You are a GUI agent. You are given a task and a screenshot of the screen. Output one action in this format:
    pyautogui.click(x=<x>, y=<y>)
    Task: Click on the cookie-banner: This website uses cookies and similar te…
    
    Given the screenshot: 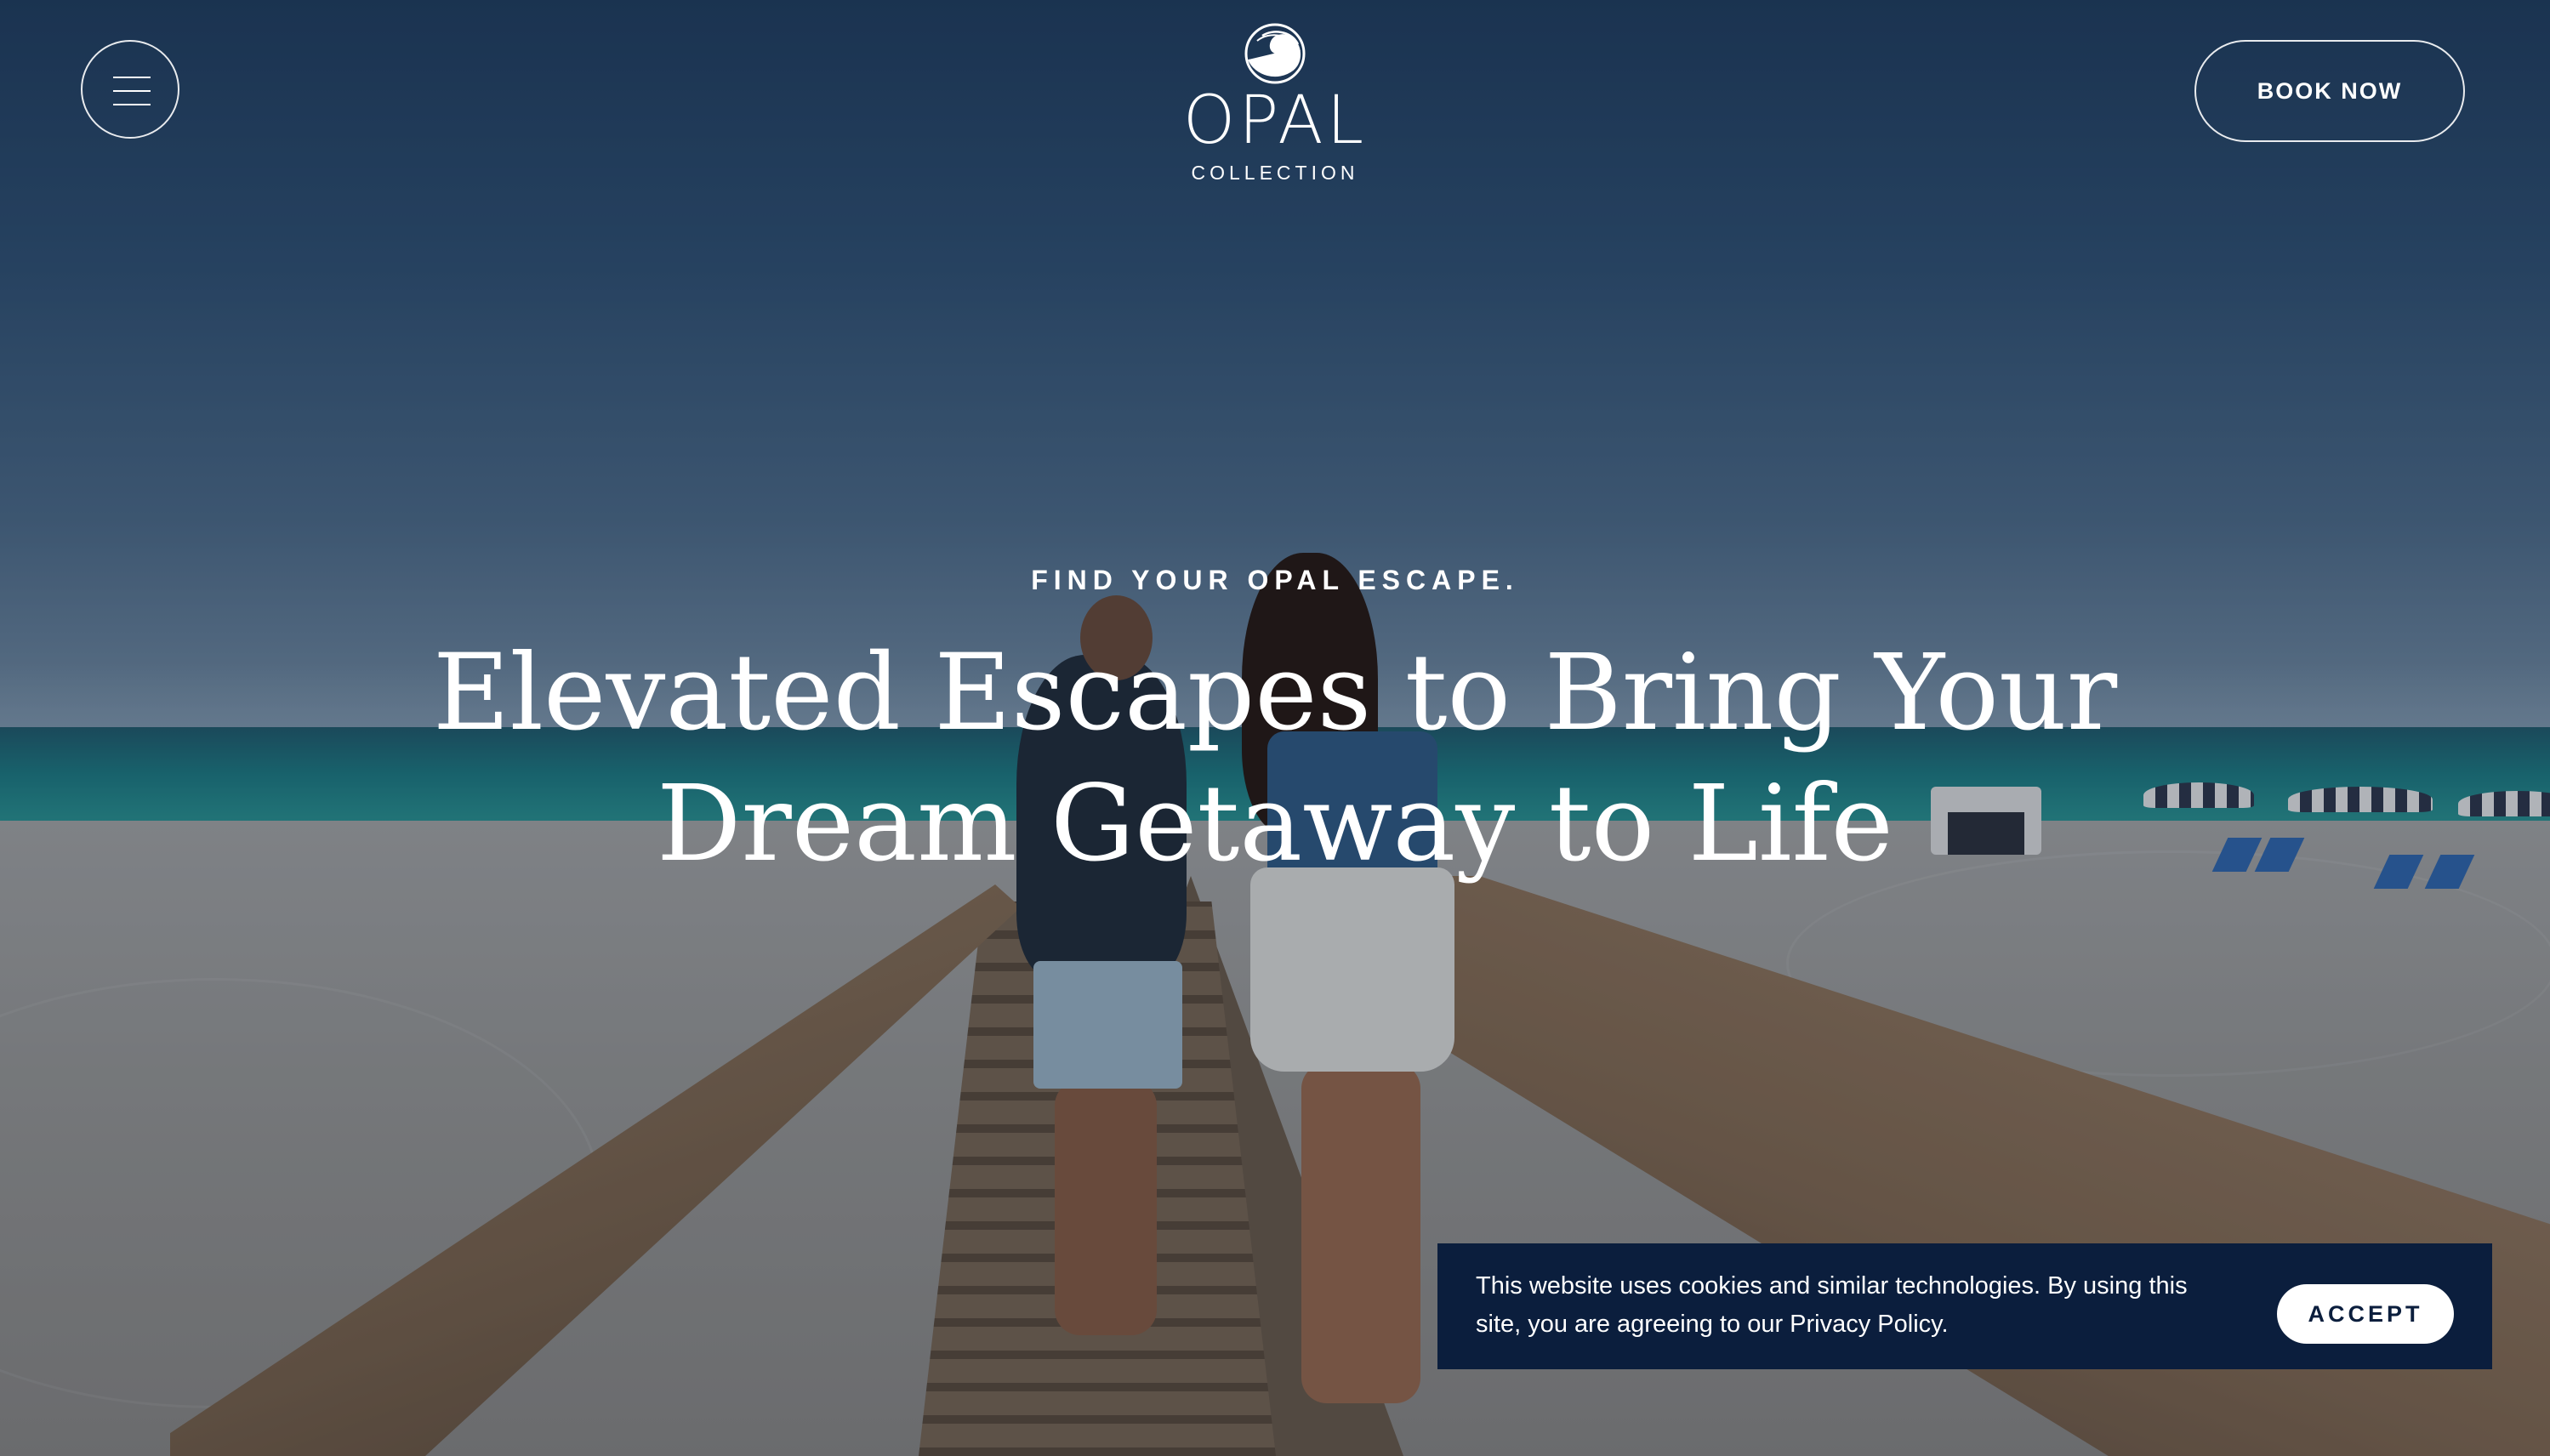 What is the action you would take?
    pyautogui.click(x=1965, y=1306)
    